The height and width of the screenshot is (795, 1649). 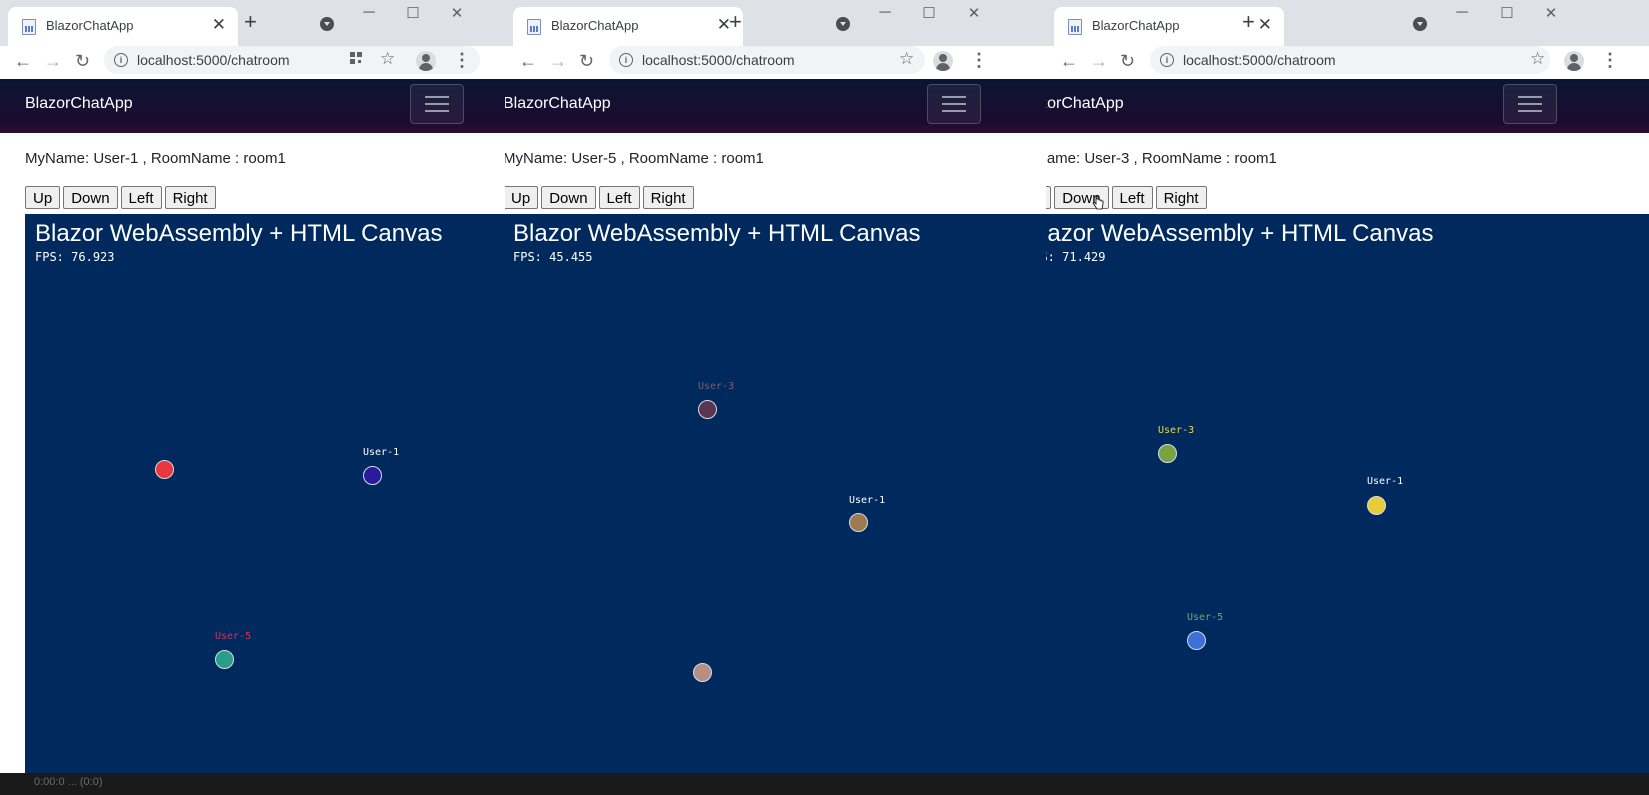 What do you see at coordinates (155, 158) in the screenshot?
I see `user-room-info: MyName: User-1 , RoomName : room1` at bounding box center [155, 158].